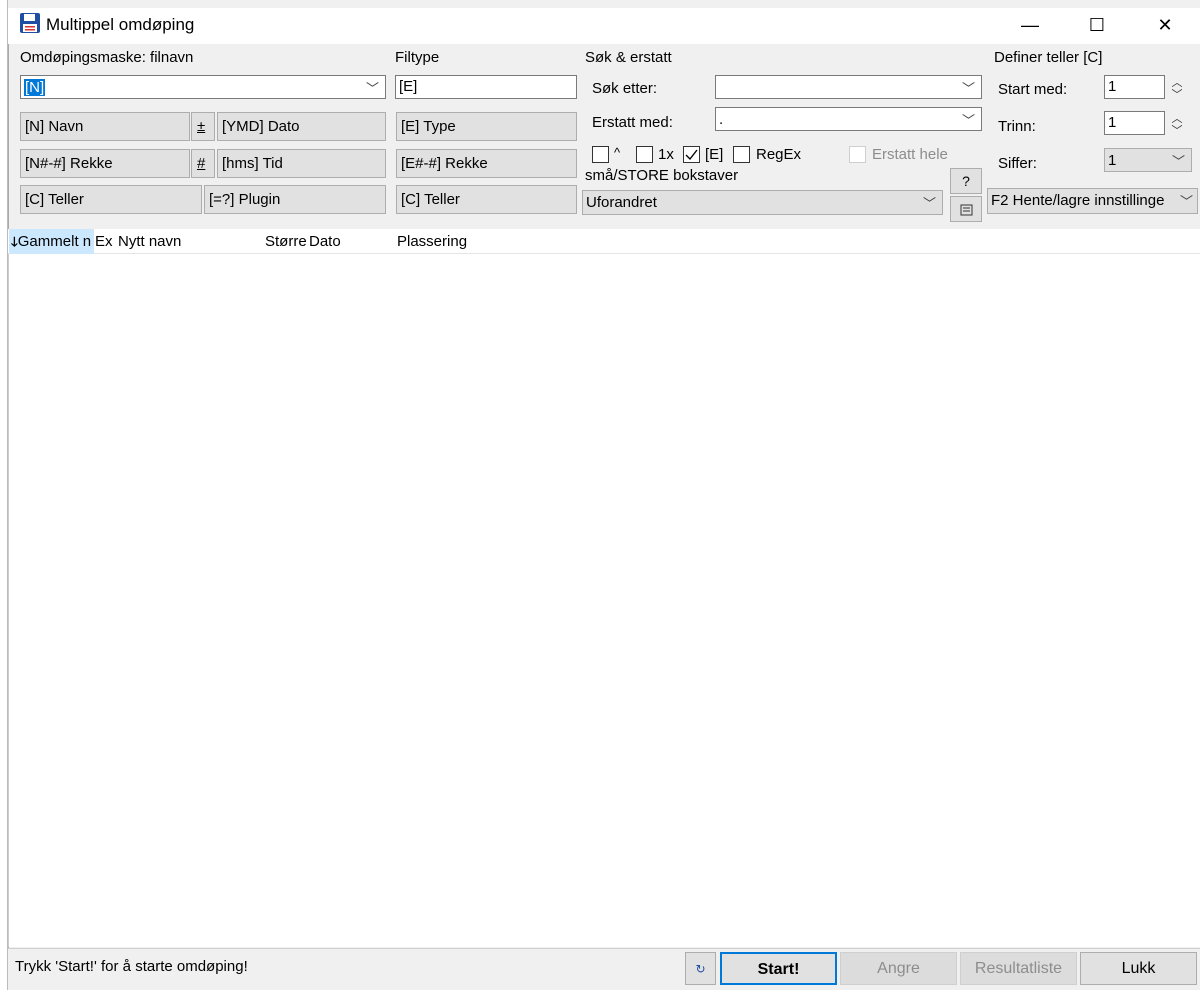 The image size is (1200, 990). What do you see at coordinates (1134, 87) in the screenshot?
I see `start-input: 1` at bounding box center [1134, 87].